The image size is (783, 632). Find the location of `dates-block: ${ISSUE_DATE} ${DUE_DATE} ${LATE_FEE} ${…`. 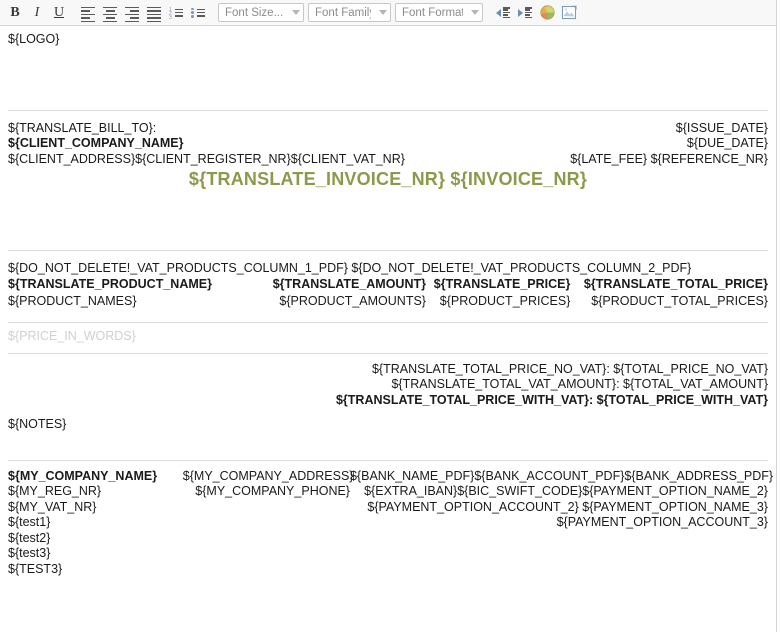

dates-block: ${ISSUE_DATE} ${DUE_DATE} ${LATE_FEE} ${… is located at coordinates (623, 144).